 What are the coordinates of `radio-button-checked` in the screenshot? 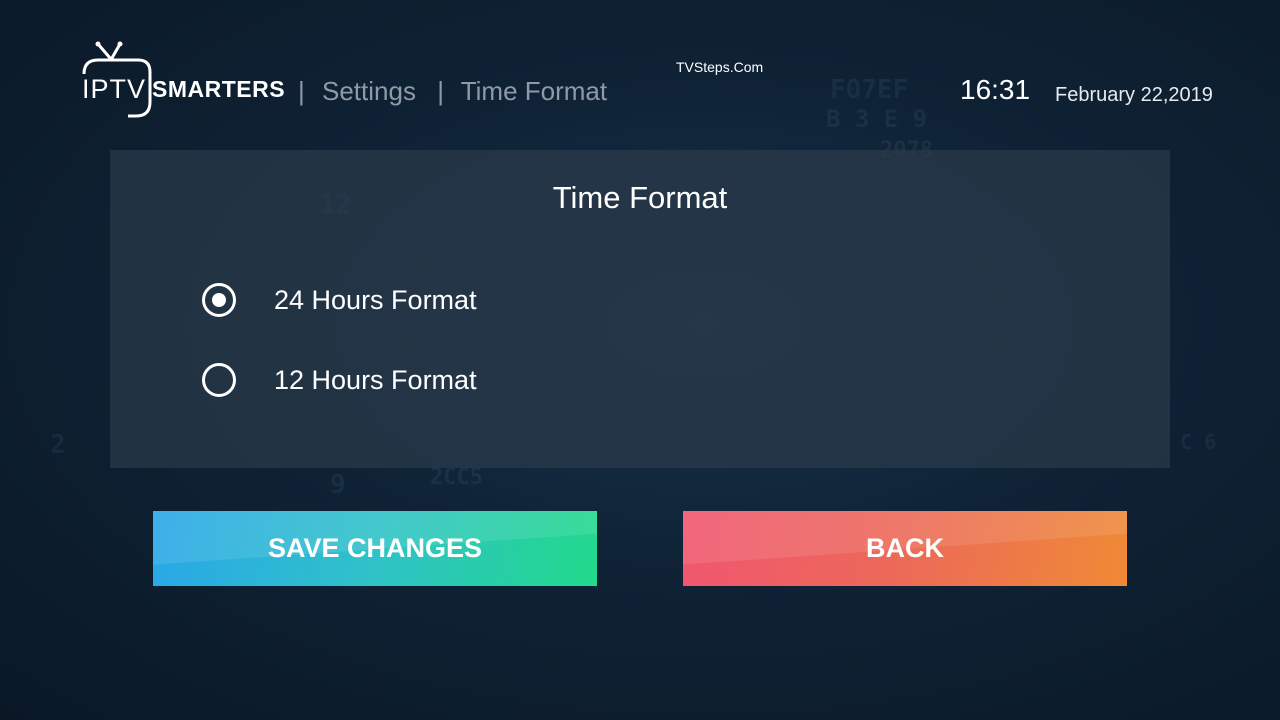 It's located at (219, 300).